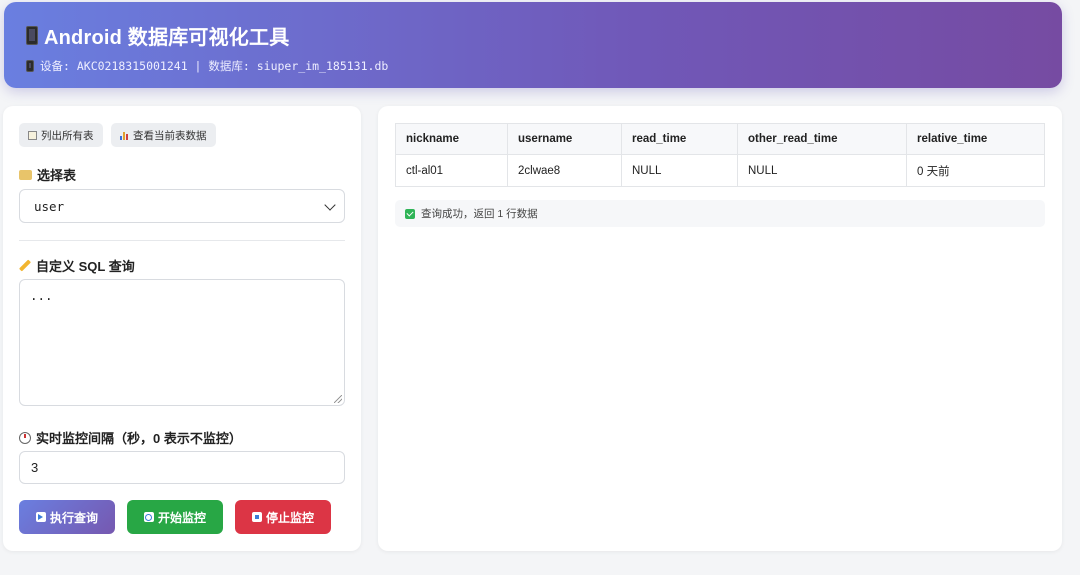  What do you see at coordinates (451, 139) in the screenshot?
I see `column-header: nickname` at bounding box center [451, 139].